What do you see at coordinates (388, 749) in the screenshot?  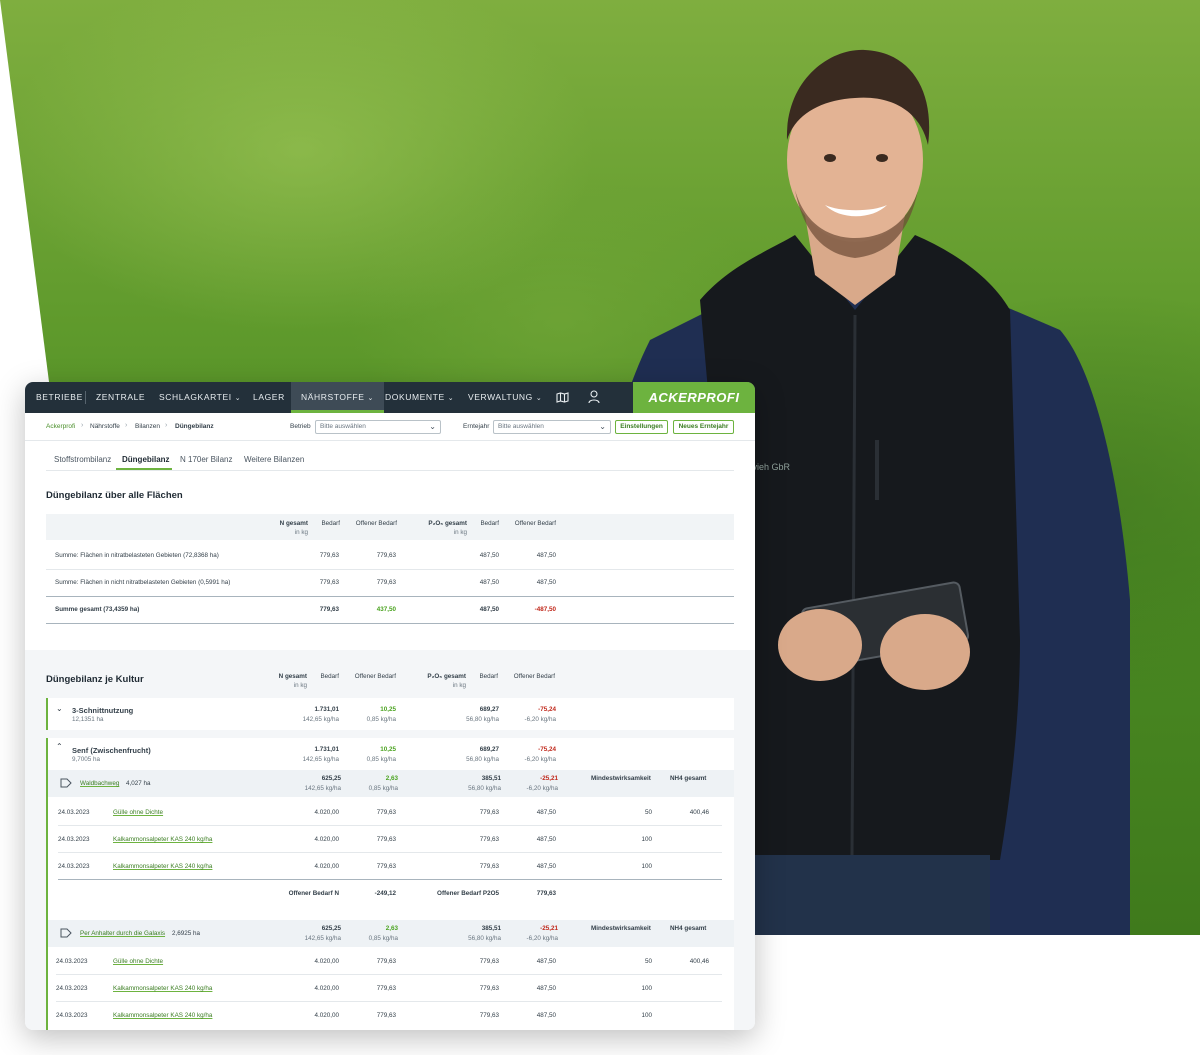 I see `crop-offen: 10,25` at bounding box center [388, 749].